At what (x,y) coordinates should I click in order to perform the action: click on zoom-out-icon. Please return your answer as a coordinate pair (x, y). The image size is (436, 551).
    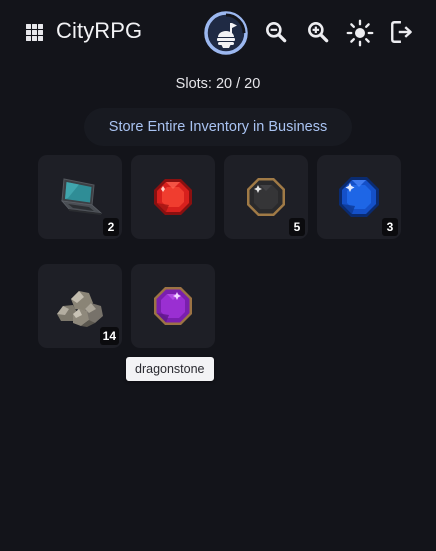
    Looking at the image, I should click on (276, 32).